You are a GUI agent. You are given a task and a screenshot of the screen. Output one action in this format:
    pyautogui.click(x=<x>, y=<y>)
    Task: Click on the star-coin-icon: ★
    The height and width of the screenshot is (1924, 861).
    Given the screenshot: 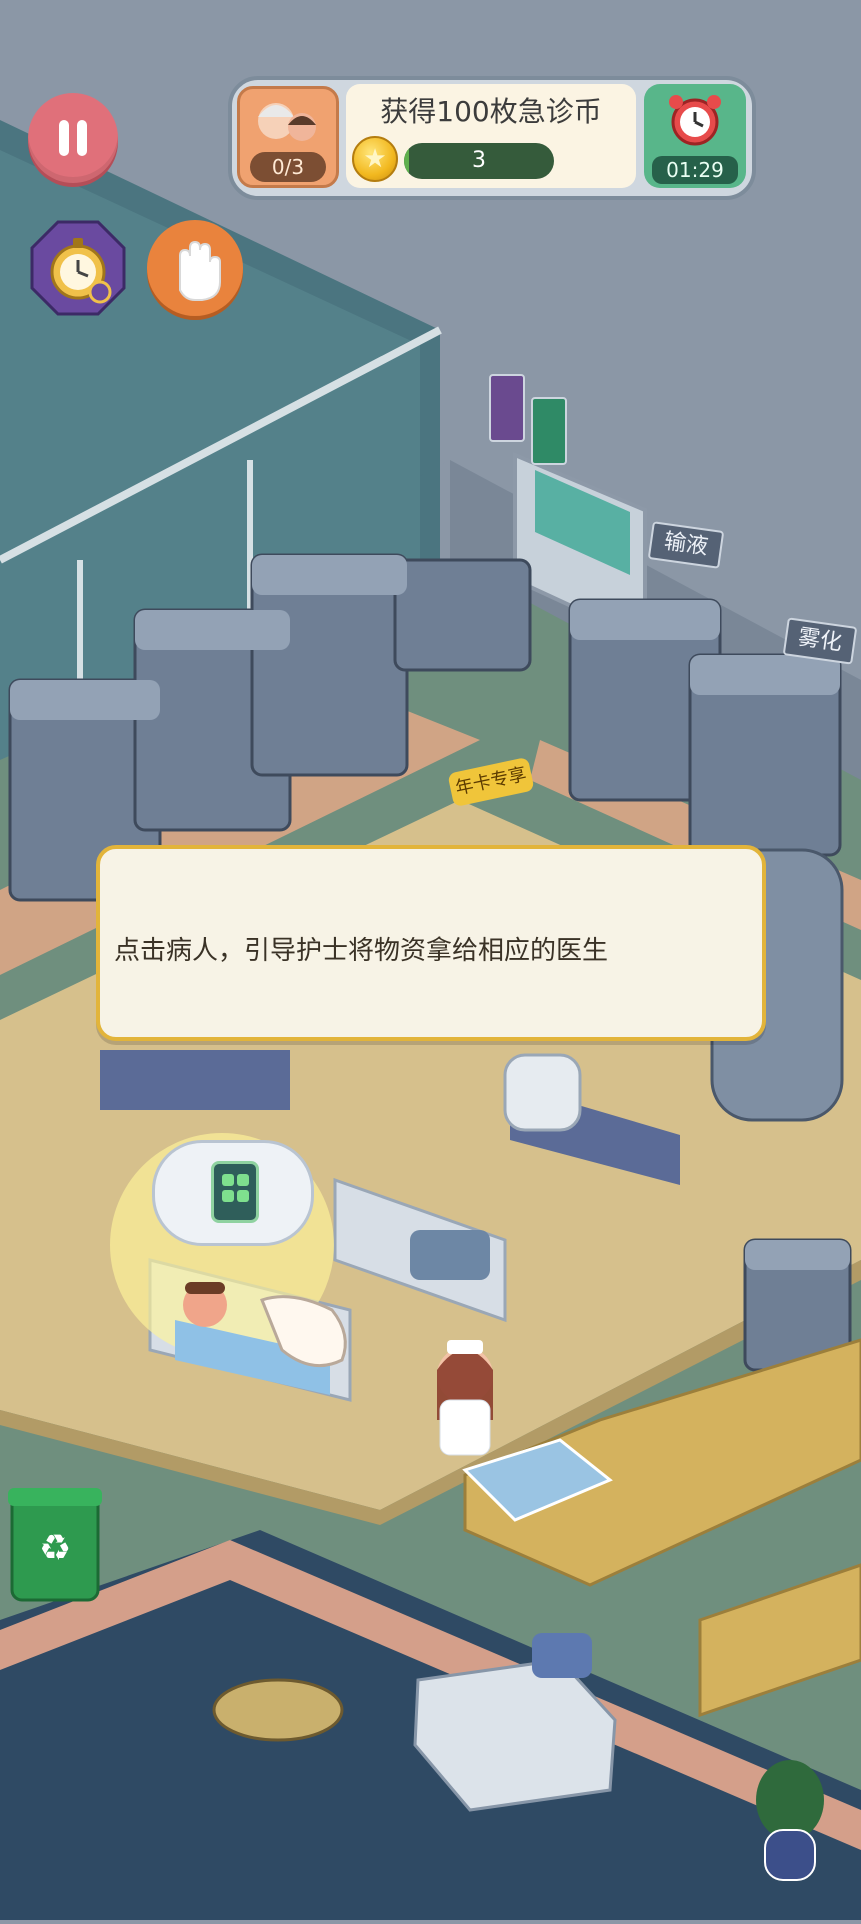 What is the action you would take?
    pyautogui.click(x=375, y=159)
    